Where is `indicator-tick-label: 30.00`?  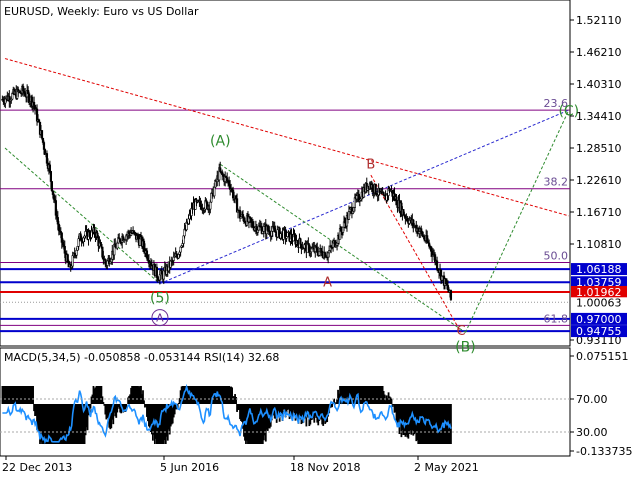 indicator-tick-label: 30.00 is located at coordinates (592, 432).